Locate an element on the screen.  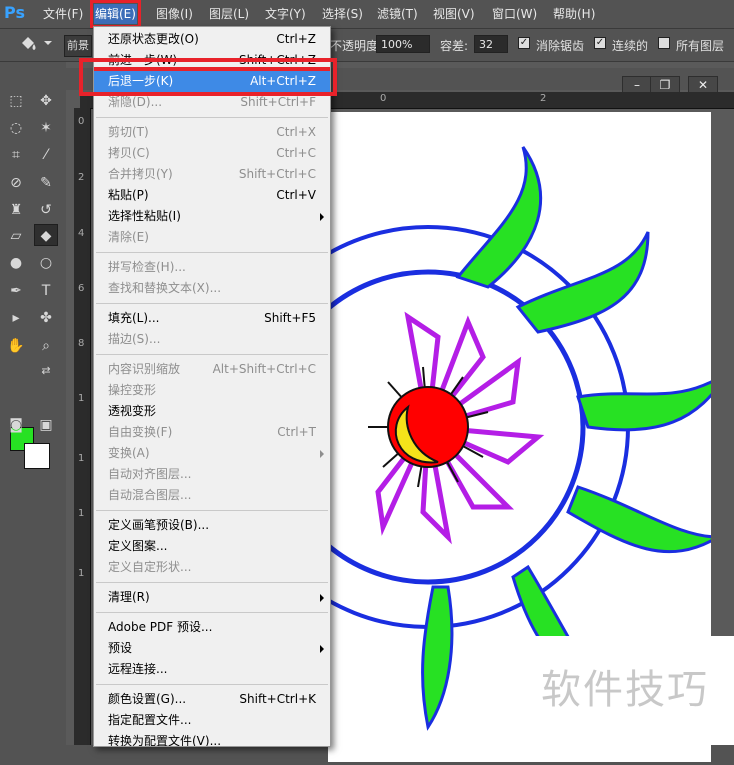
menu-window: 窗口(W) is located at coordinates (514, 14).